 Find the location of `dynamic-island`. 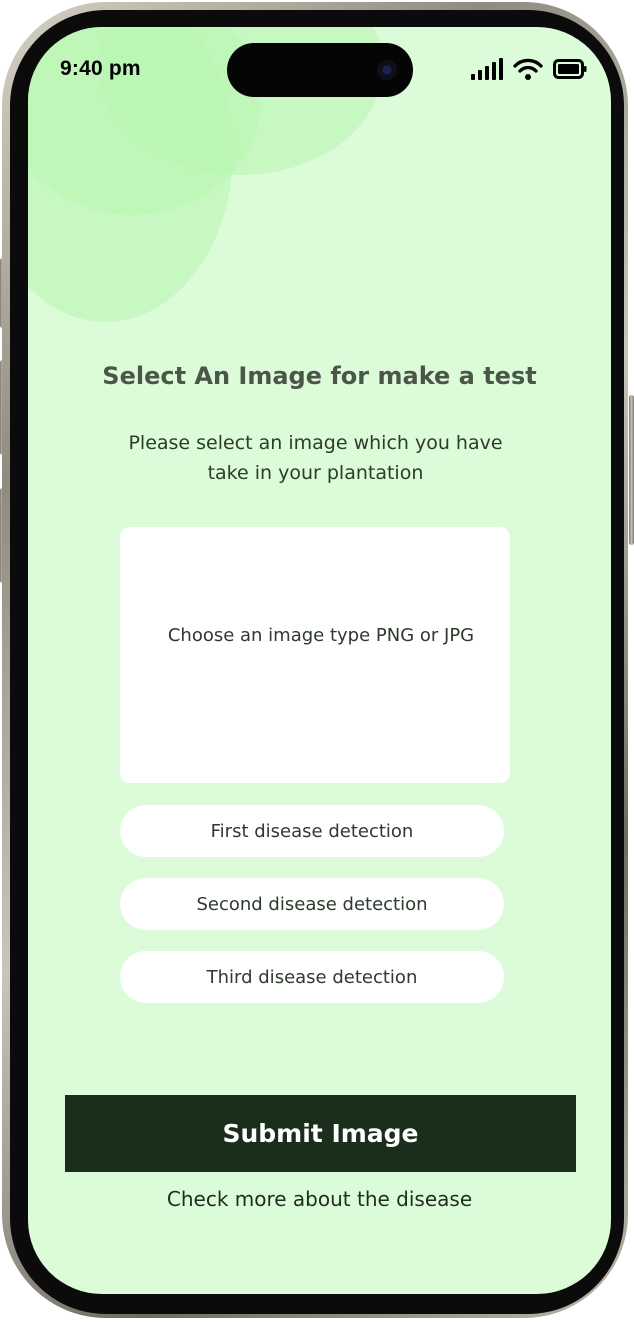

dynamic-island is located at coordinates (320, 70).